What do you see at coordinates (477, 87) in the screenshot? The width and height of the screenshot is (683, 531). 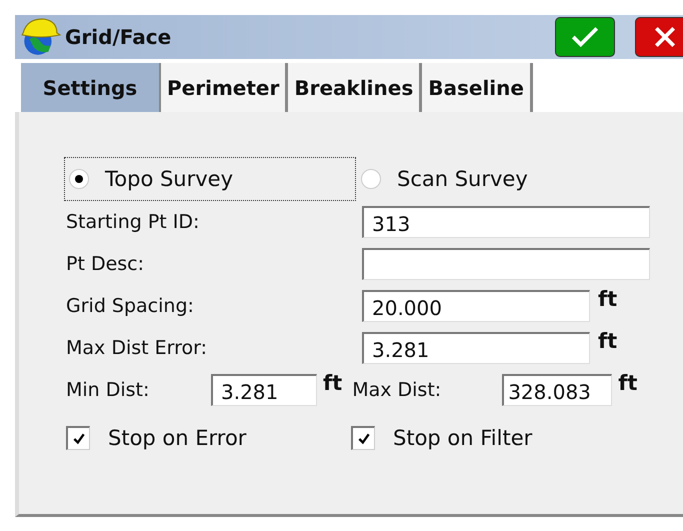 I see `tab: Baseline` at bounding box center [477, 87].